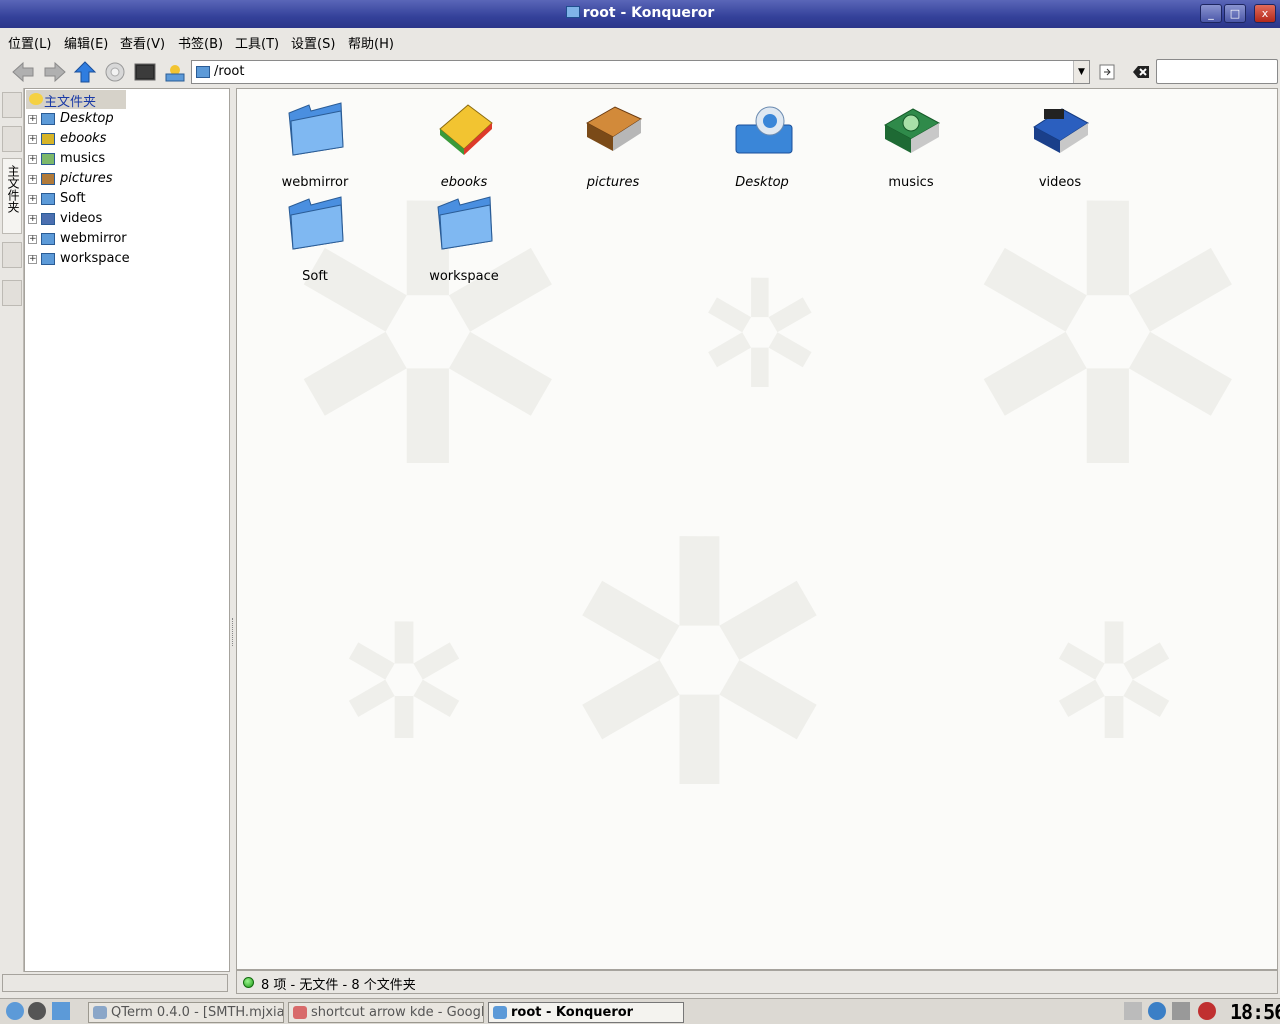  I want to click on tree-item: + Soft, so click(127, 200).